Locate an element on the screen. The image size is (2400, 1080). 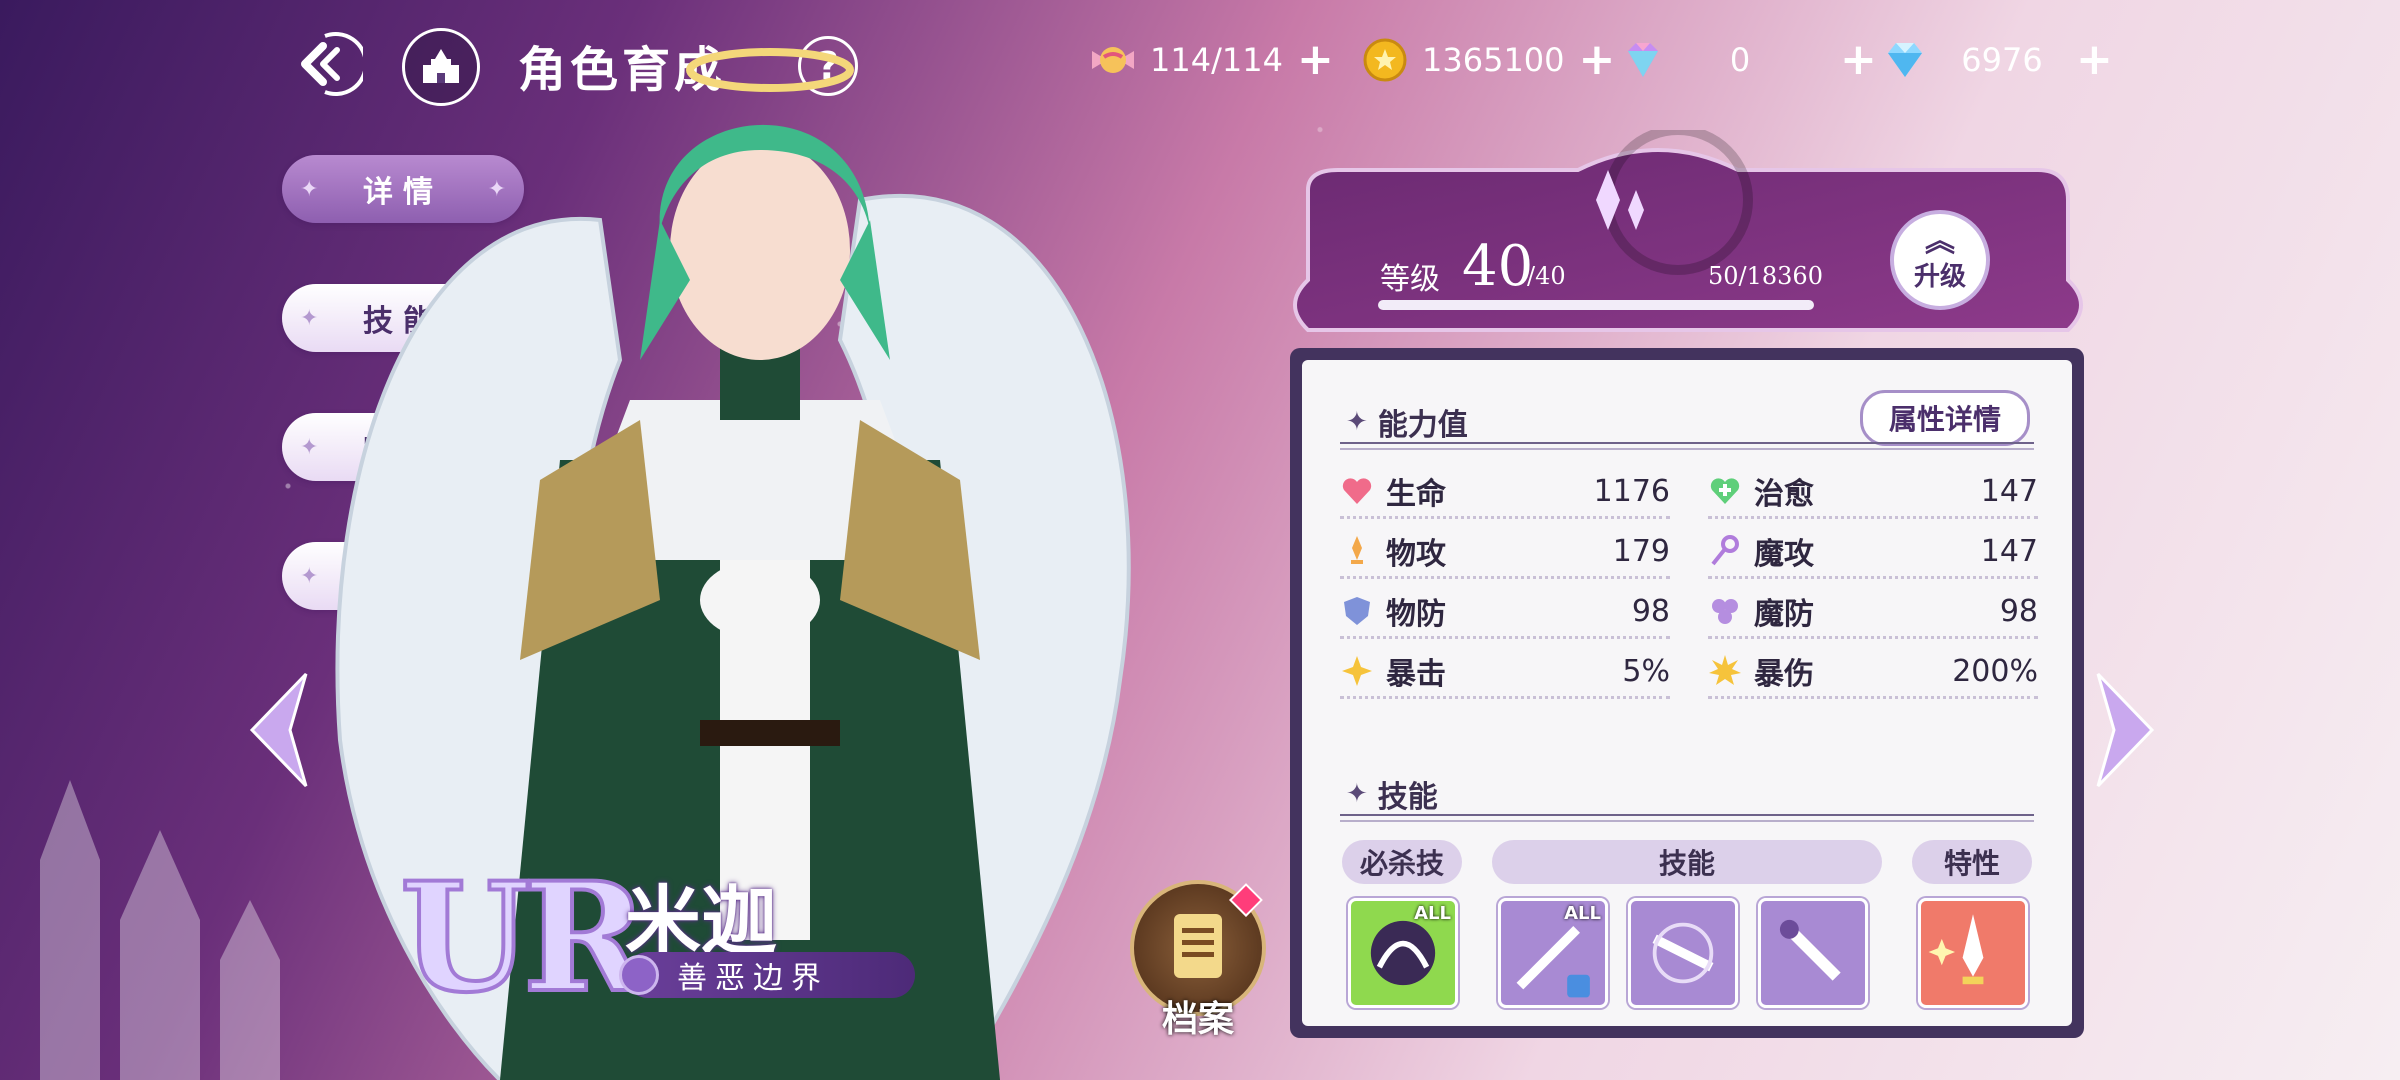
currency-diamond: 6976 + is located at coordinates (1997, 60).